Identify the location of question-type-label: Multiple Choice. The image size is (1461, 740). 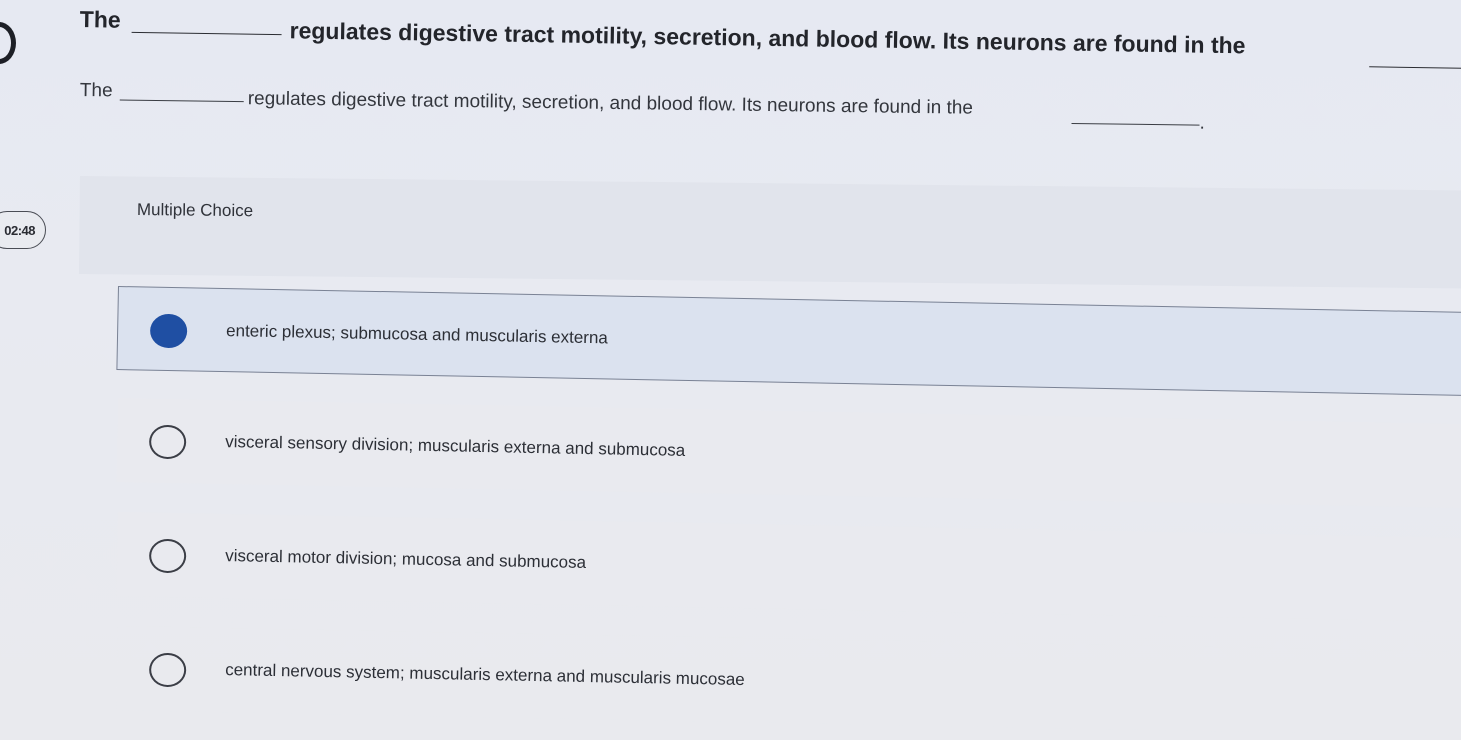
(195, 210).